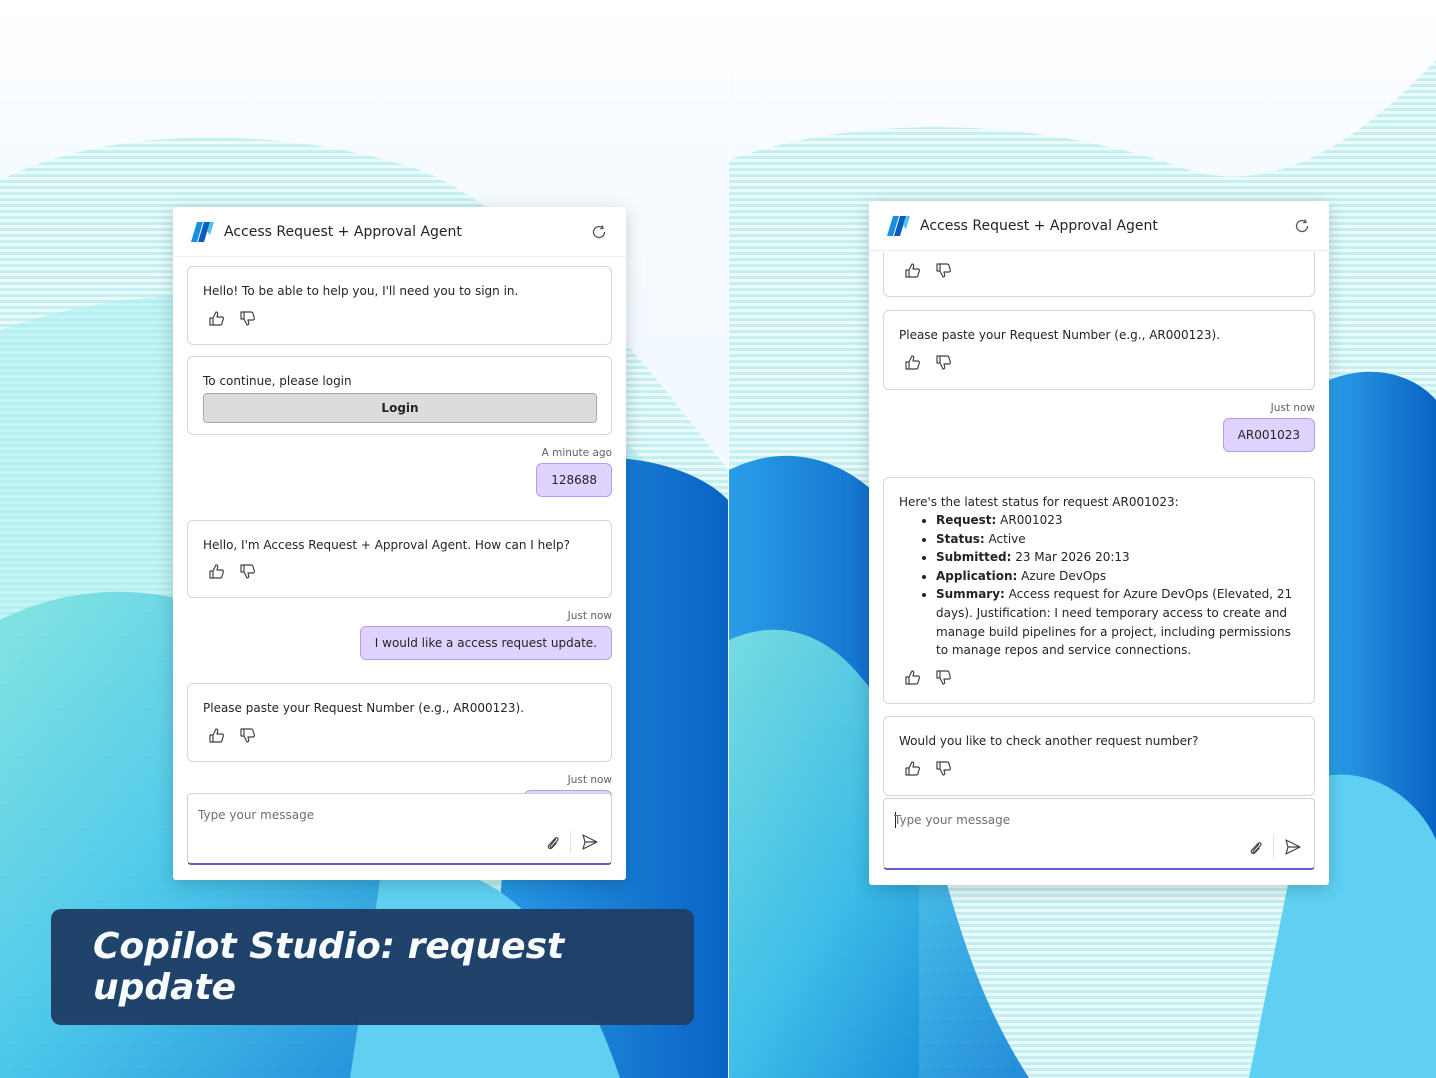 This screenshot has width=1436, height=1078. I want to click on status-item-status: Status: Active, so click(1117, 539).